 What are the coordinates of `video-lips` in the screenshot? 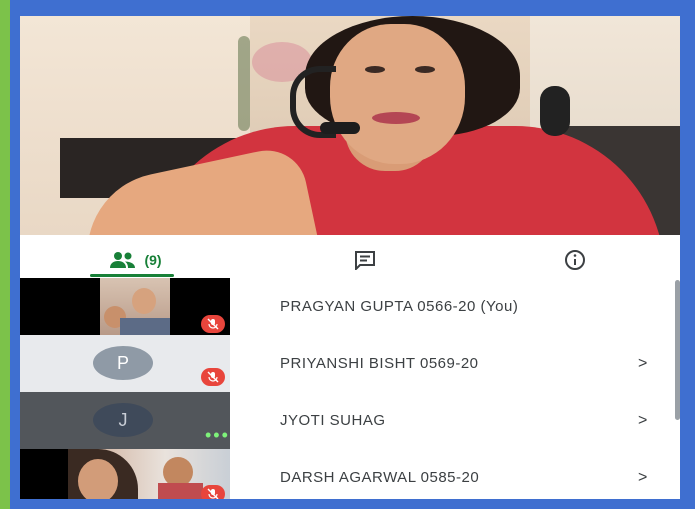 It's located at (396, 118).